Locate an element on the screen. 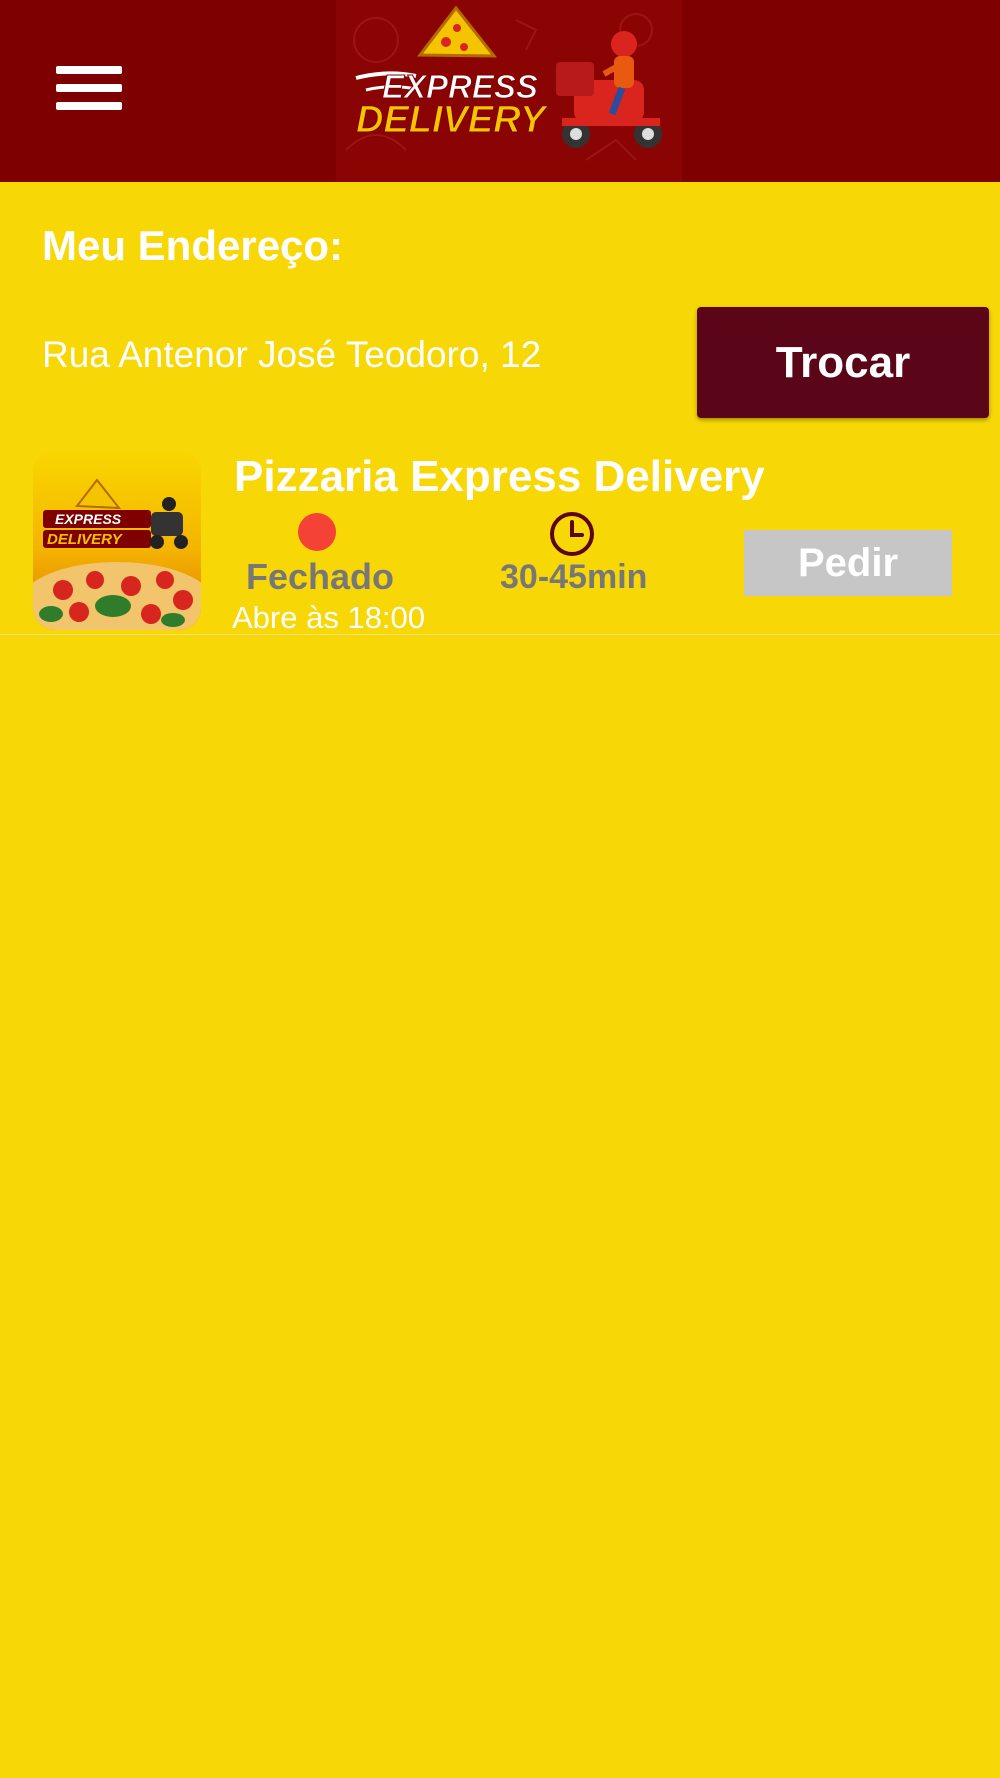 This screenshot has width=1000, height=1778. delivery-time: 30-45min is located at coordinates (574, 577).